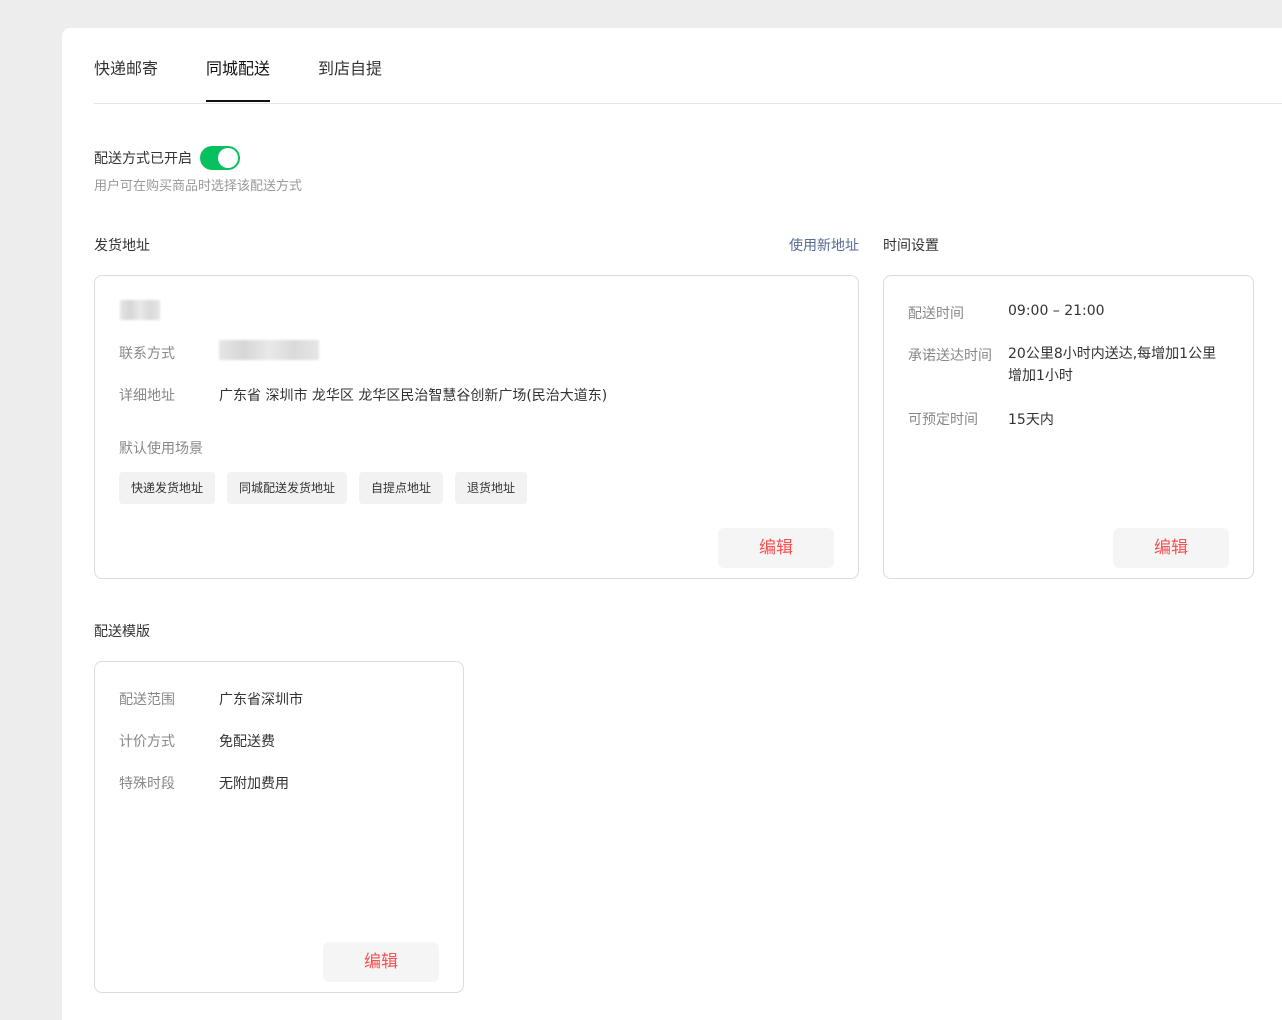 The image size is (1282, 1020). I want to click on promised-time-value: 20公里8小时内送达,每增加1公里增加1小时, so click(1112, 365).